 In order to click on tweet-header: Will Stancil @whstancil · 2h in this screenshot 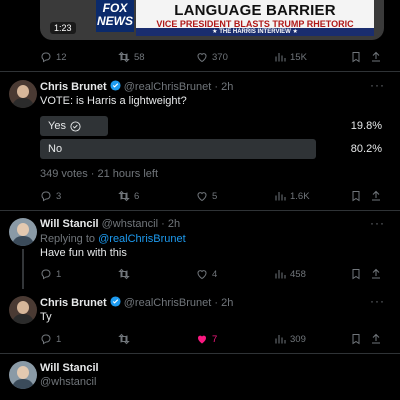, I will do `click(110, 224)`.